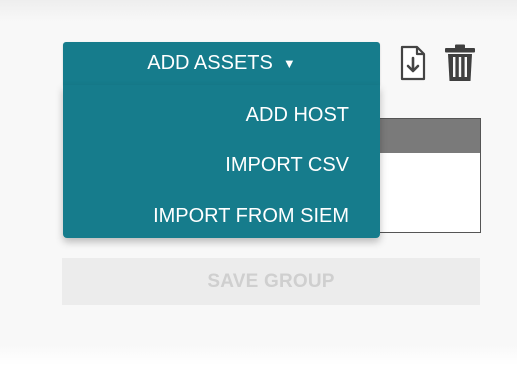 The image size is (517, 365). What do you see at coordinates (258, 11) in the screenshot?
I see `panel-top-shade` at bounding box center [258, 11].